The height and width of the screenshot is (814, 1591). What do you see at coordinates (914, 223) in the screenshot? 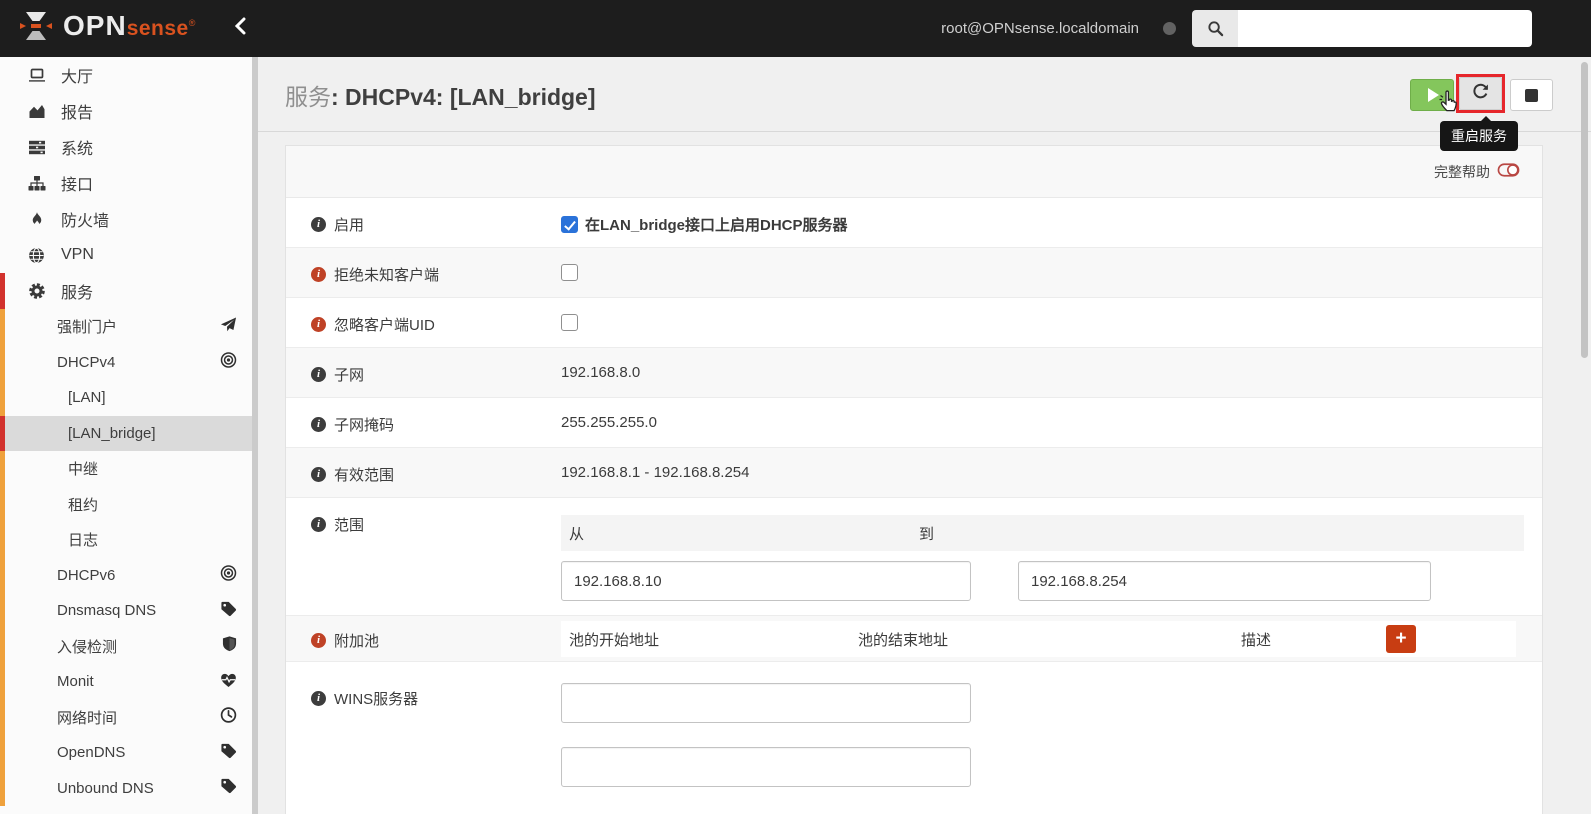
I see `row-enable: i 启用 在LAN_bridge接口上启用DHCP服务器` at bounding box center [914, 223].